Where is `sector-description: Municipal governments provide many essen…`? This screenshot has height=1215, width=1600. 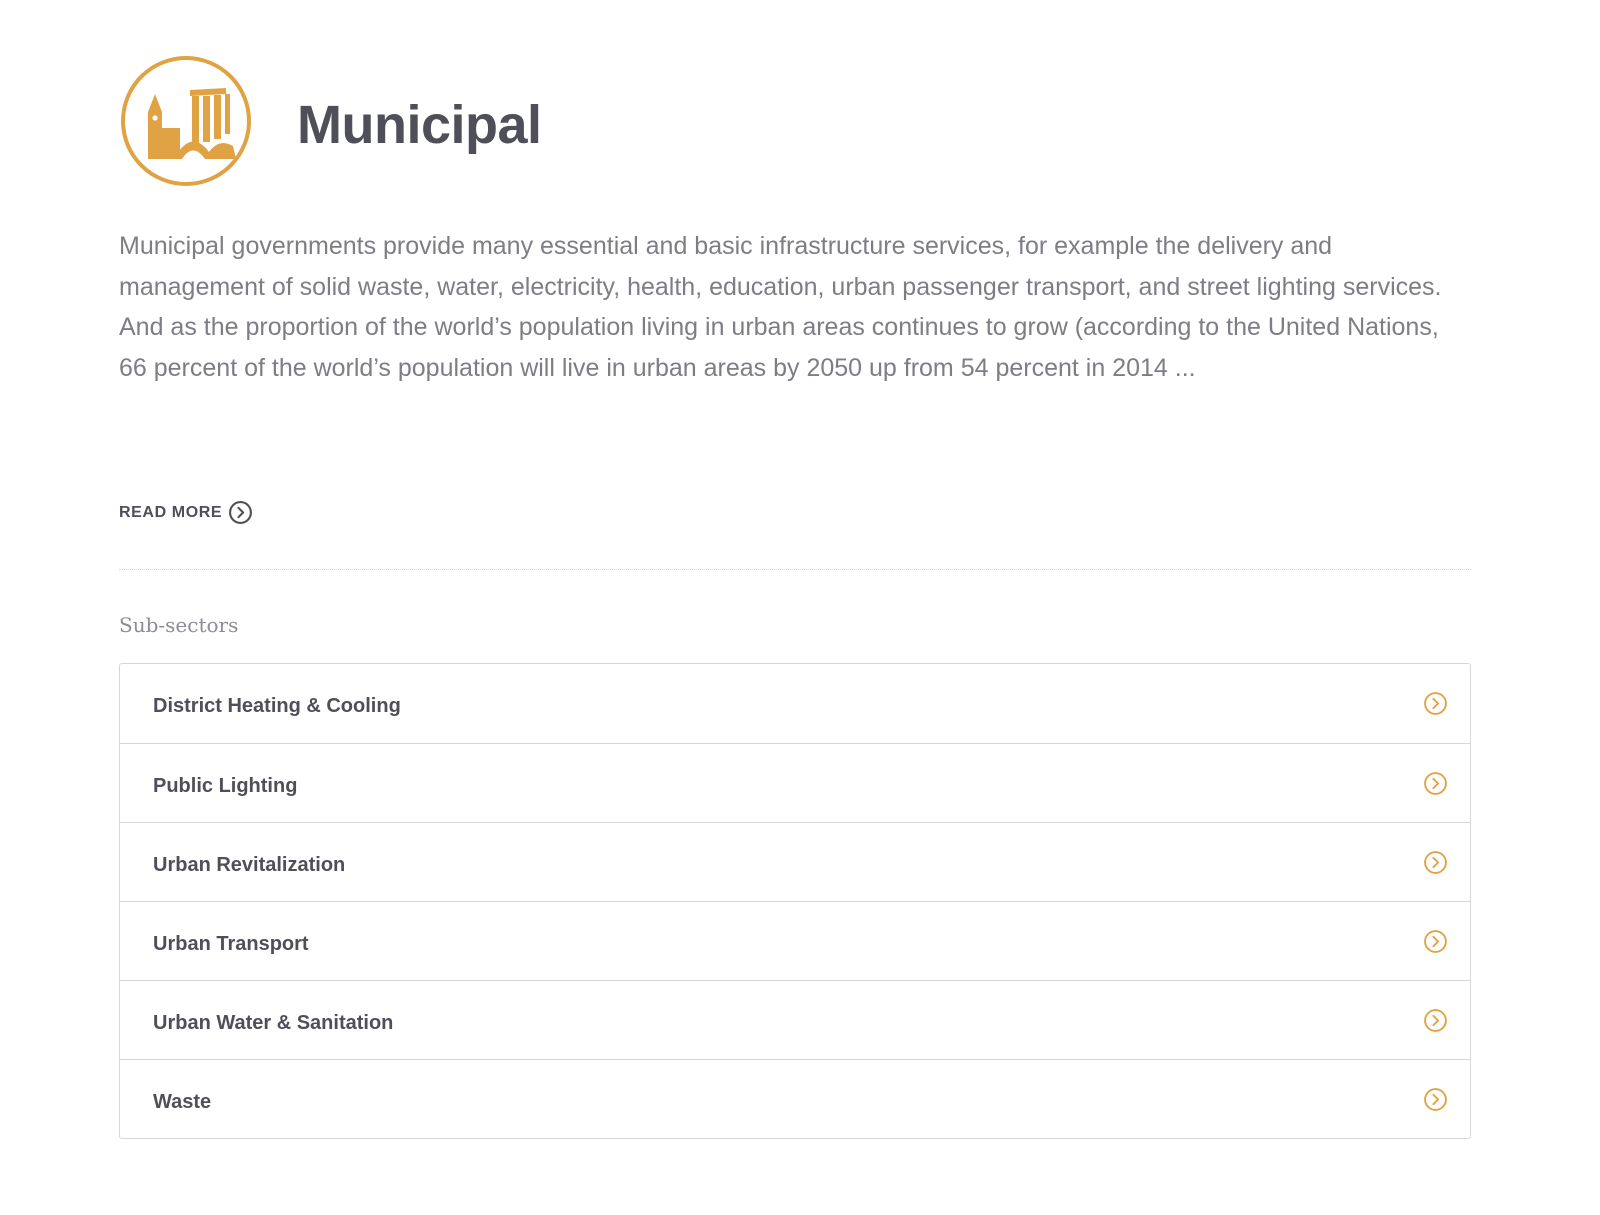
sector-description: Municipal governments provide many essen… is located at coordinates (780, 307).